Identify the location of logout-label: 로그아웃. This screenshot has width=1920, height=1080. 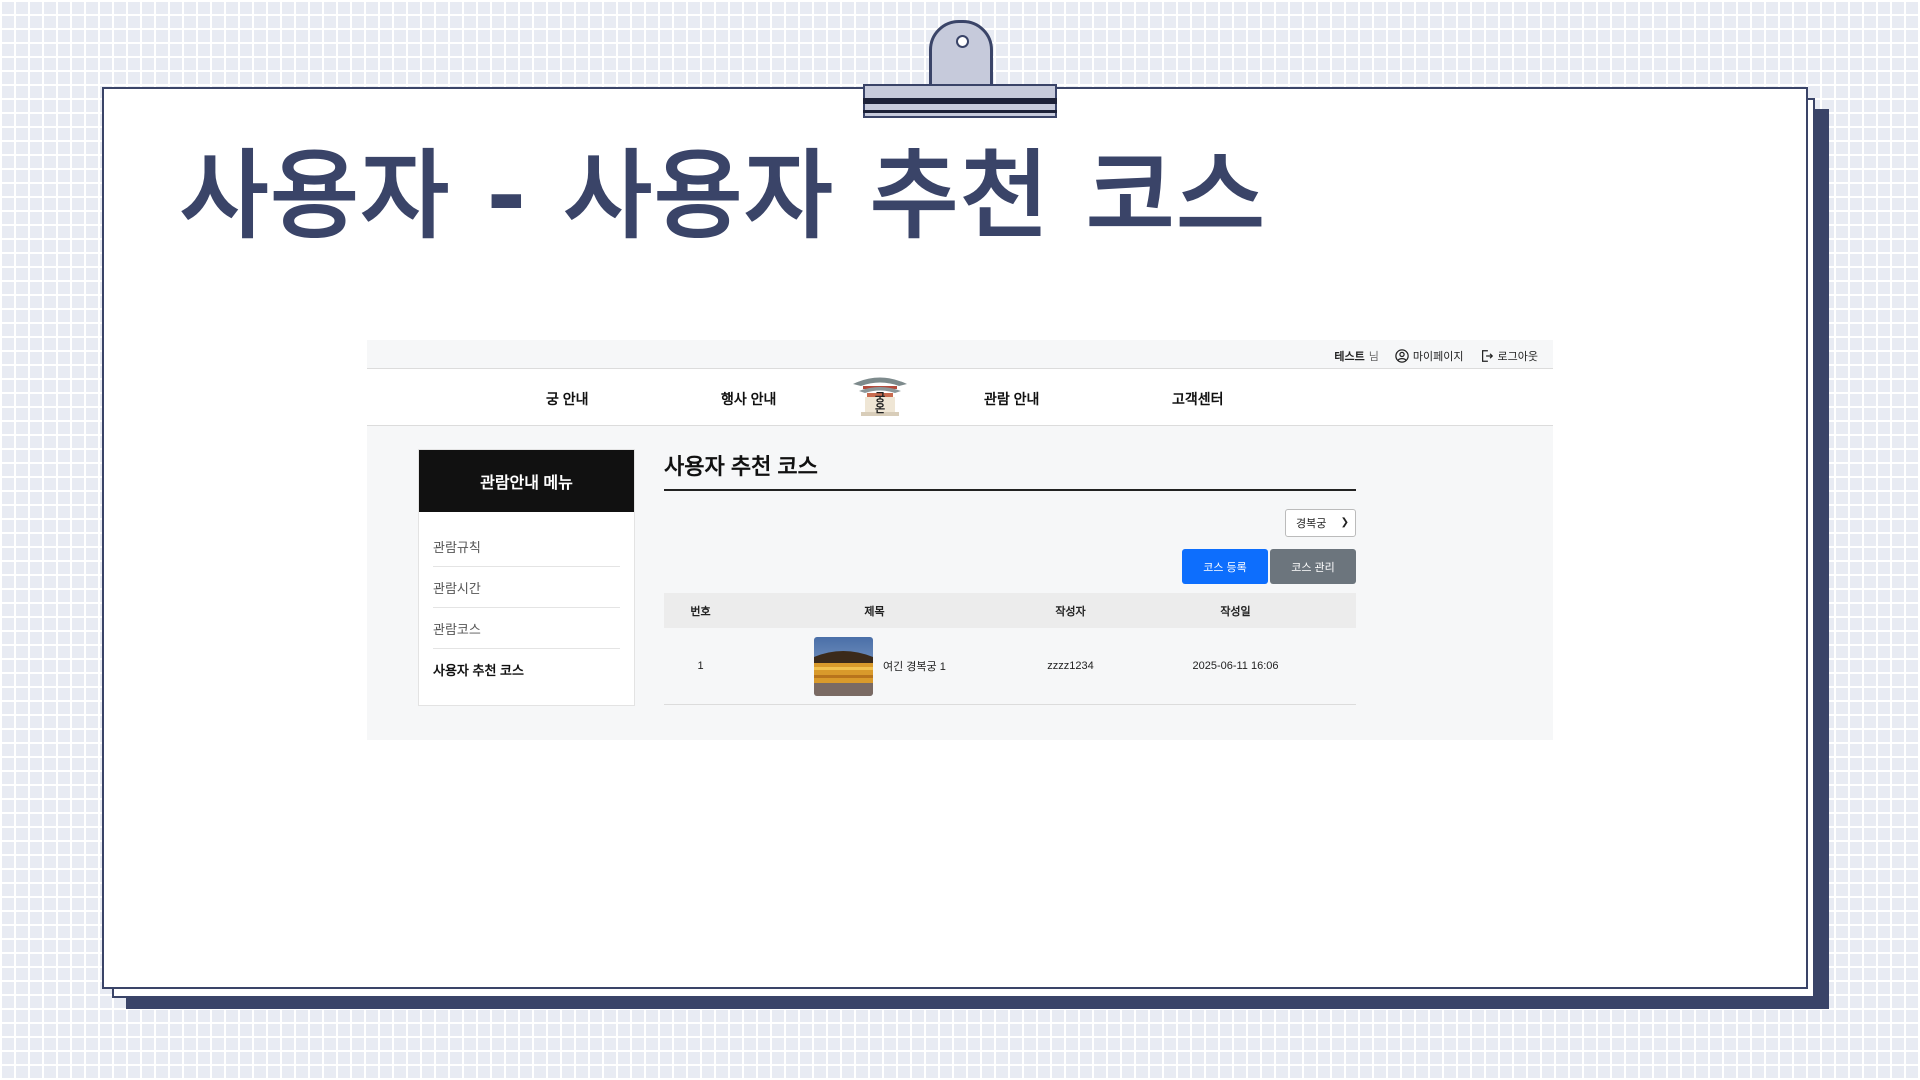
(1517, 357).